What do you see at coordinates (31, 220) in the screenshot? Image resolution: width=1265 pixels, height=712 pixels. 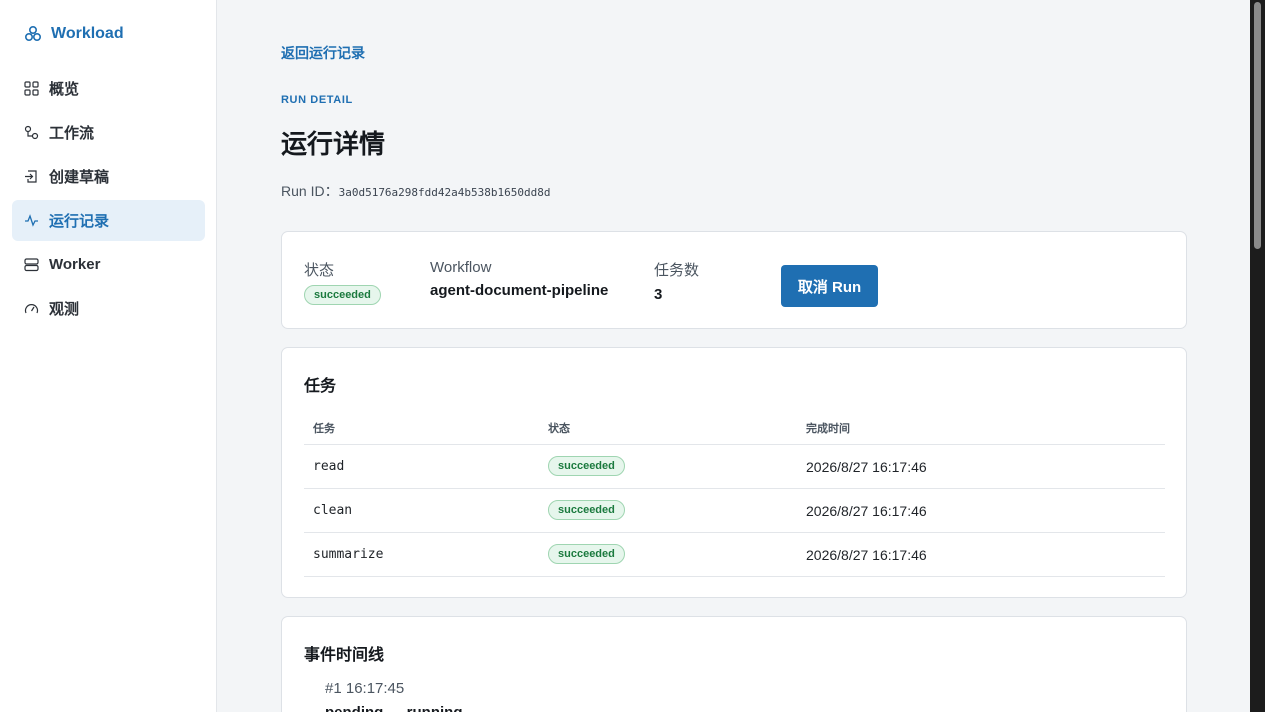 I see `activity-icon` at bounding box center [31, 220].